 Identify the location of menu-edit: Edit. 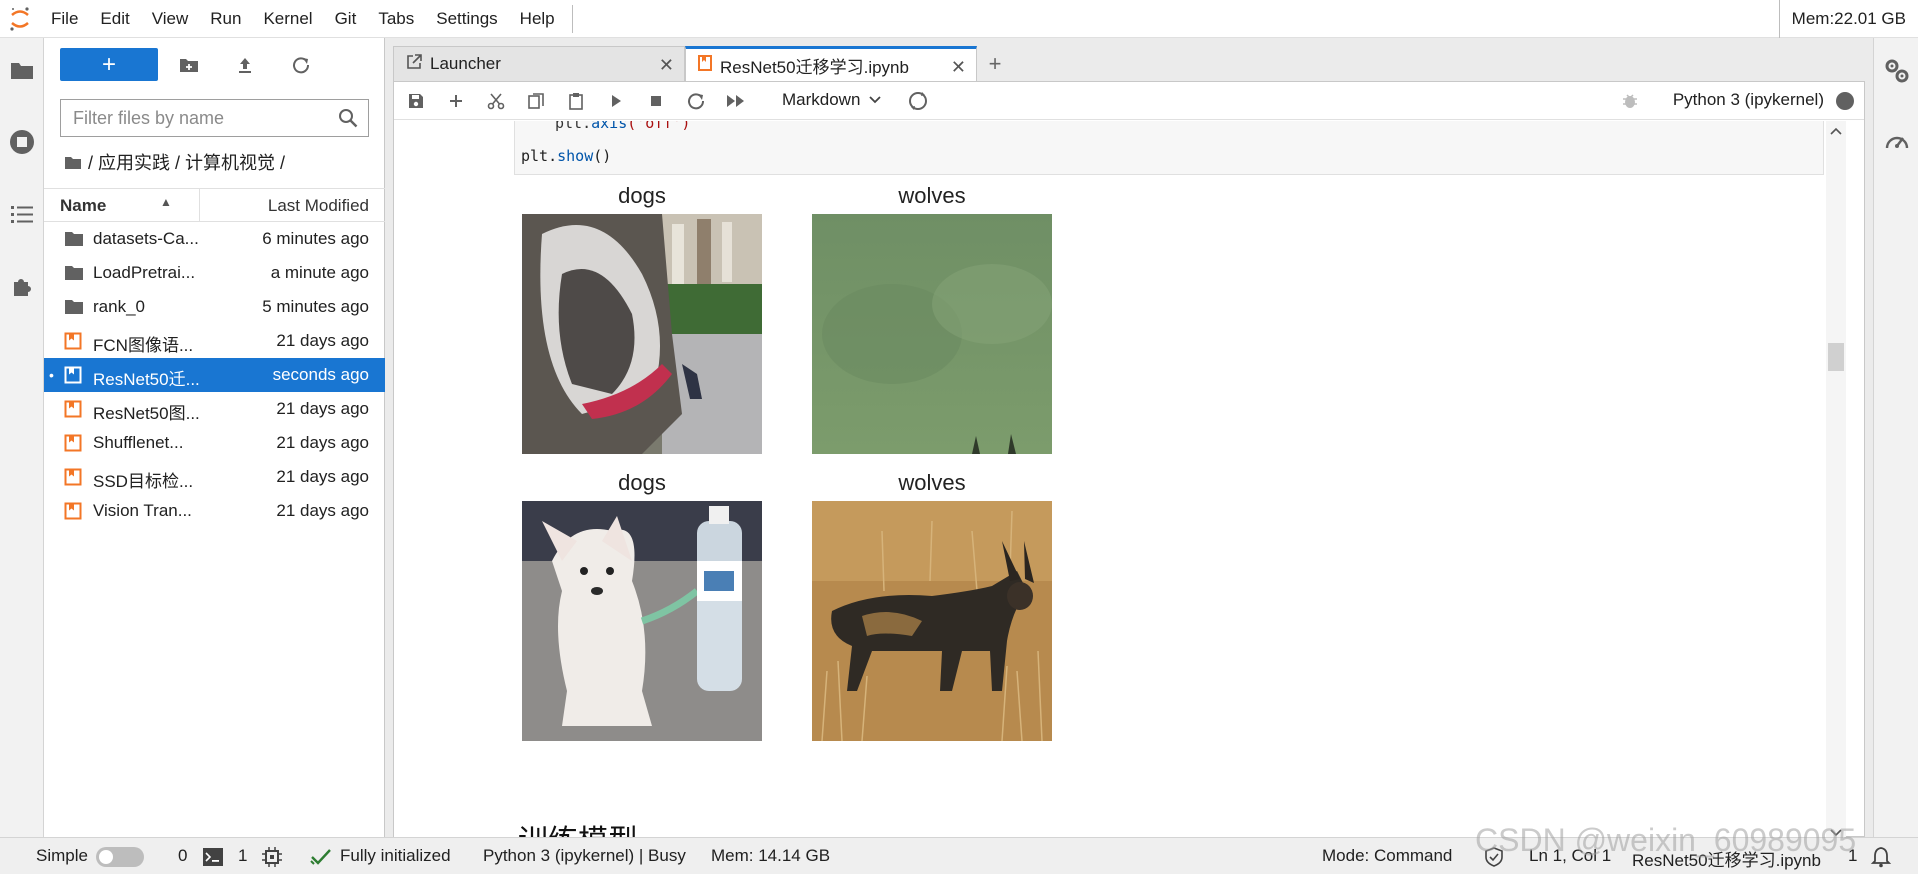
(114, 19).